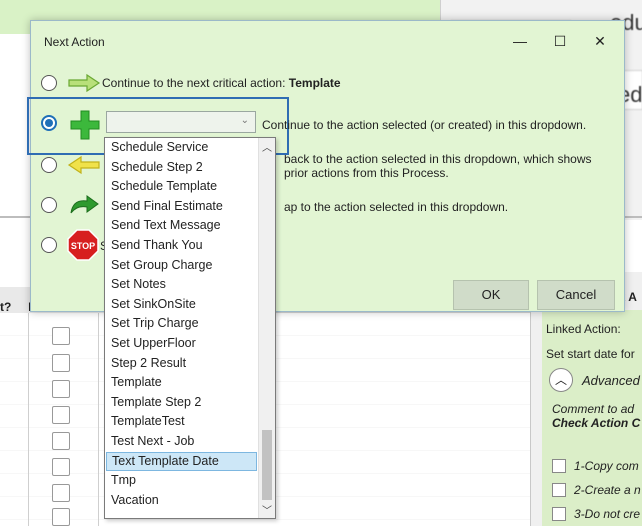  What do you see at coordinates (560, 41) in the screenshot?
I see `maximize-icon: ☐` at bounding box center [560, 41].